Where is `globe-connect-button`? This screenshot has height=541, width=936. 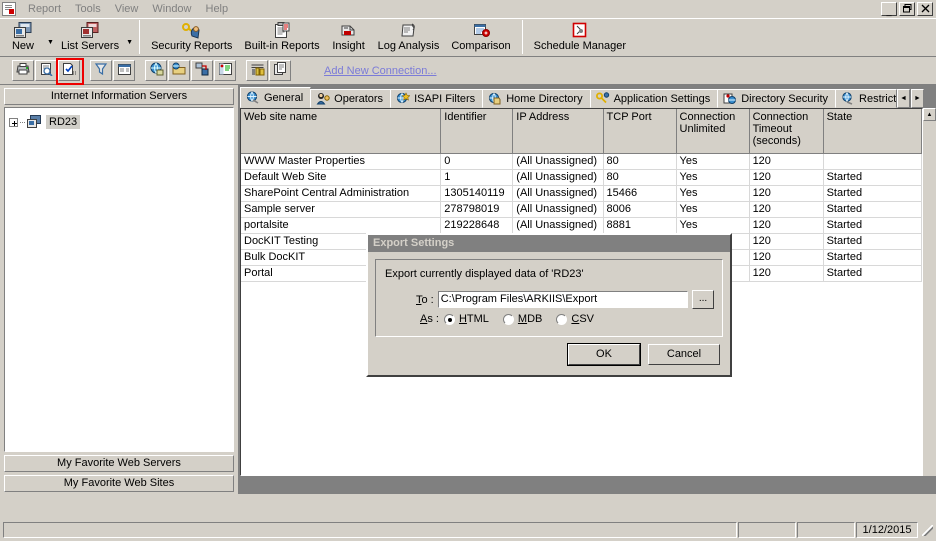 globe-connect-button is located at coordinates (156, 70).